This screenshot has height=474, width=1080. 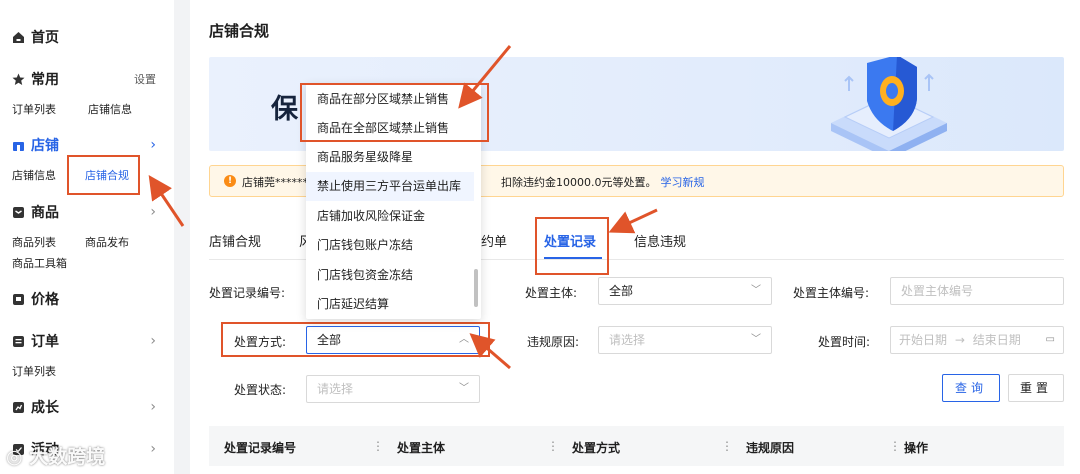 I want to click on nav-price: 价格, so click(x=84, y=299).